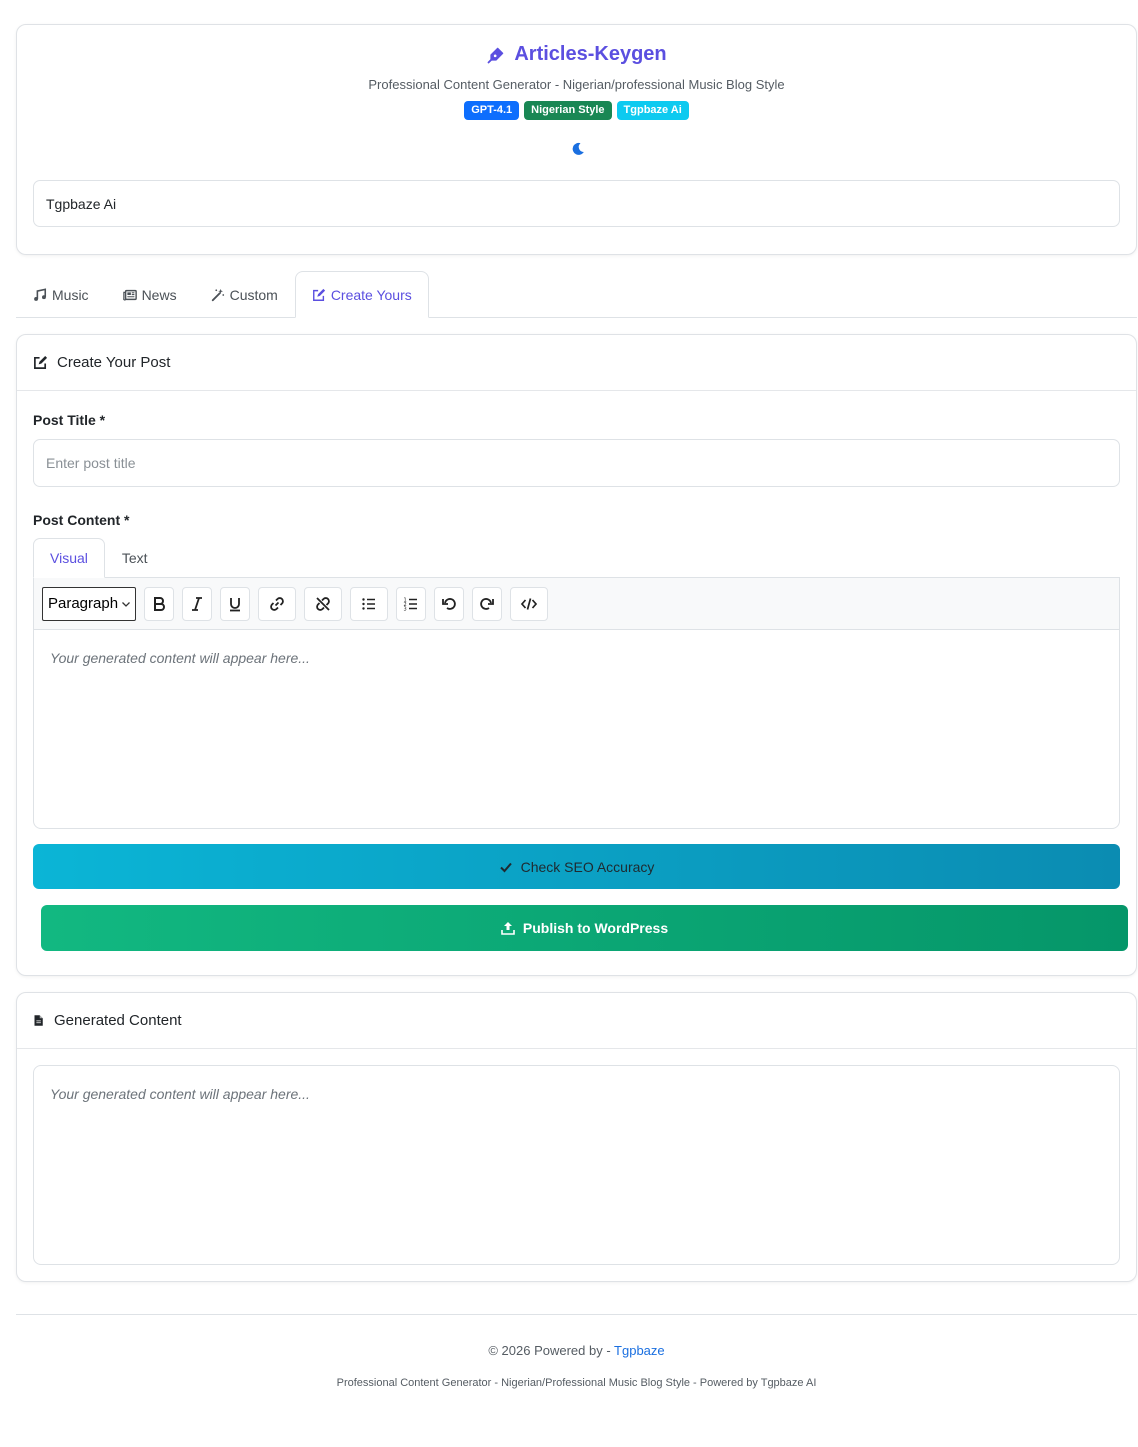 This screenshot has width=1138, height=1447. What do you see at coordinates (405, 609) in the screenshot?
I see `svg-text: 3` at bounding box center [405, 609].